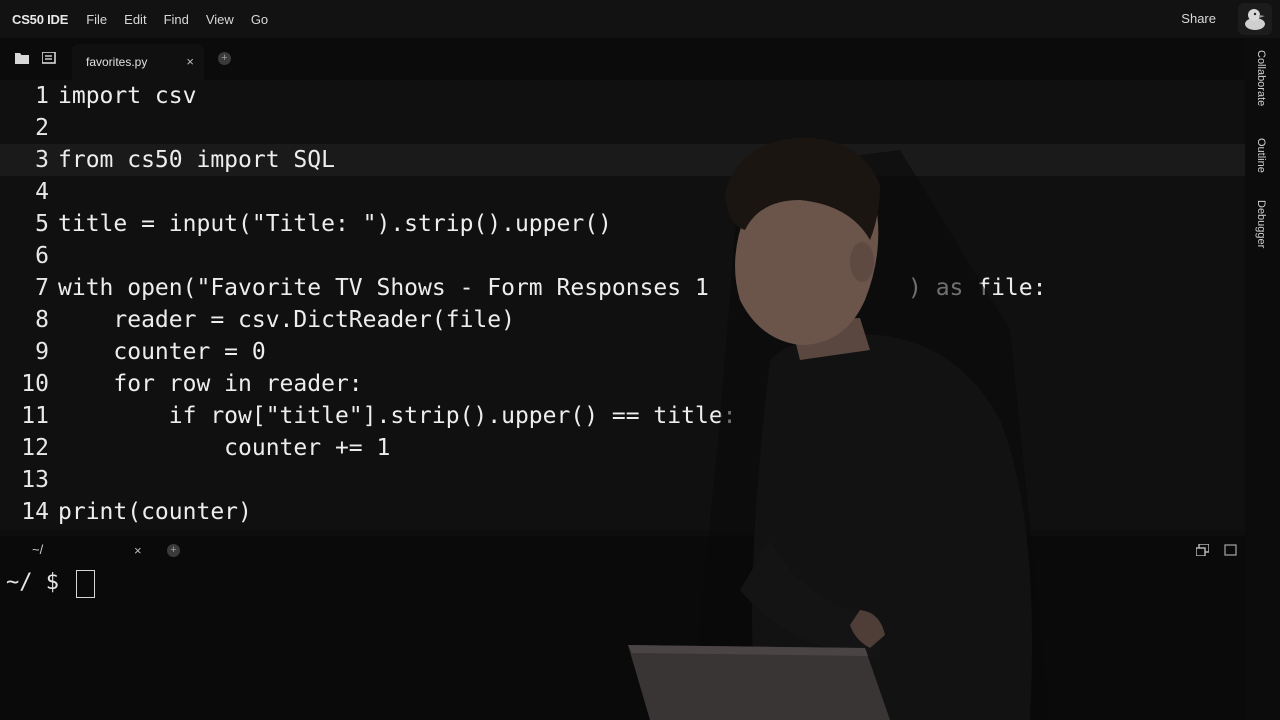 The height and width of the screenshot is (720, 1280). What do you see at coordinates (49, 58) in the screenshot?
I see `file-list-icon` at bounding box center [49, 58].